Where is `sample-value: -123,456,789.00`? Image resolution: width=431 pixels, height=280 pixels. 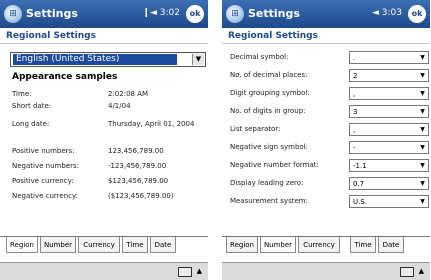 sample-value: -123,456,789.00 is located at coordinates (137, 166).